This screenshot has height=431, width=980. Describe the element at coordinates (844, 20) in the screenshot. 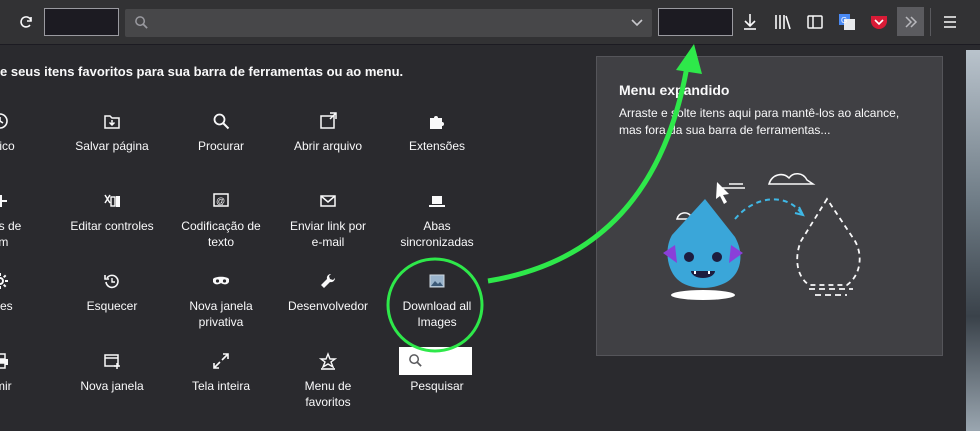

I see `svg-text: G` at that location.